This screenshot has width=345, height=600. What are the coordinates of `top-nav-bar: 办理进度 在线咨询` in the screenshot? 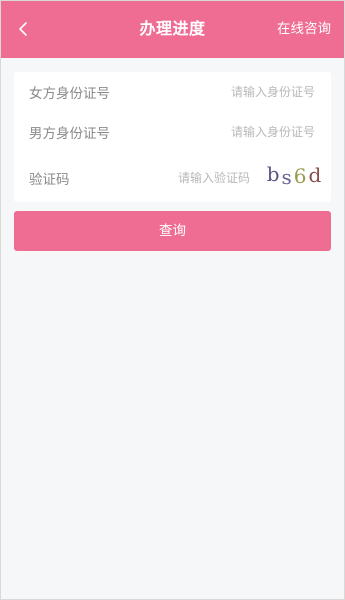 It's located at (172, 29).